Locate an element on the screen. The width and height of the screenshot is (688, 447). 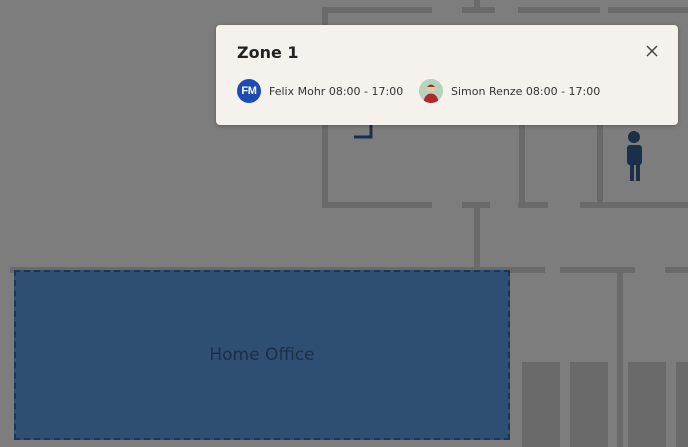
person-text: Felix Mohr 08:00 - 17:00 is located at coordinates (336, 91).